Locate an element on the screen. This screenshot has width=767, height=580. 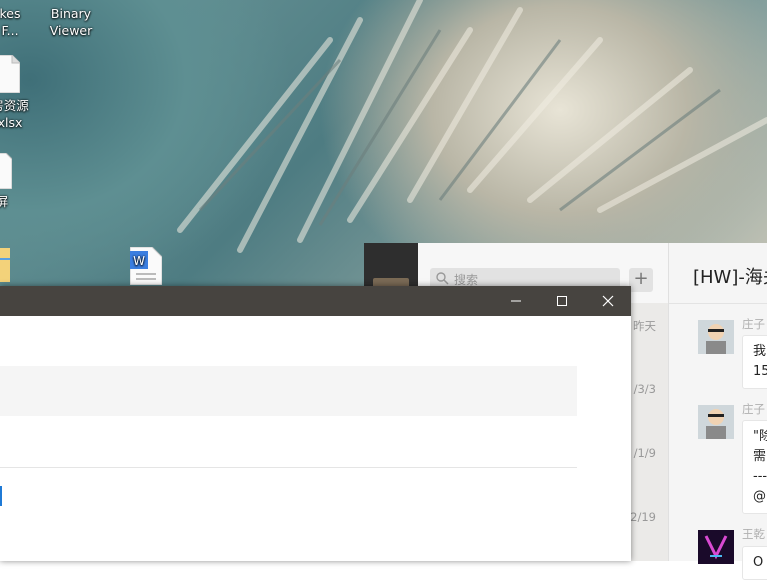
minimize-icon is located at coordinates (516, 301).